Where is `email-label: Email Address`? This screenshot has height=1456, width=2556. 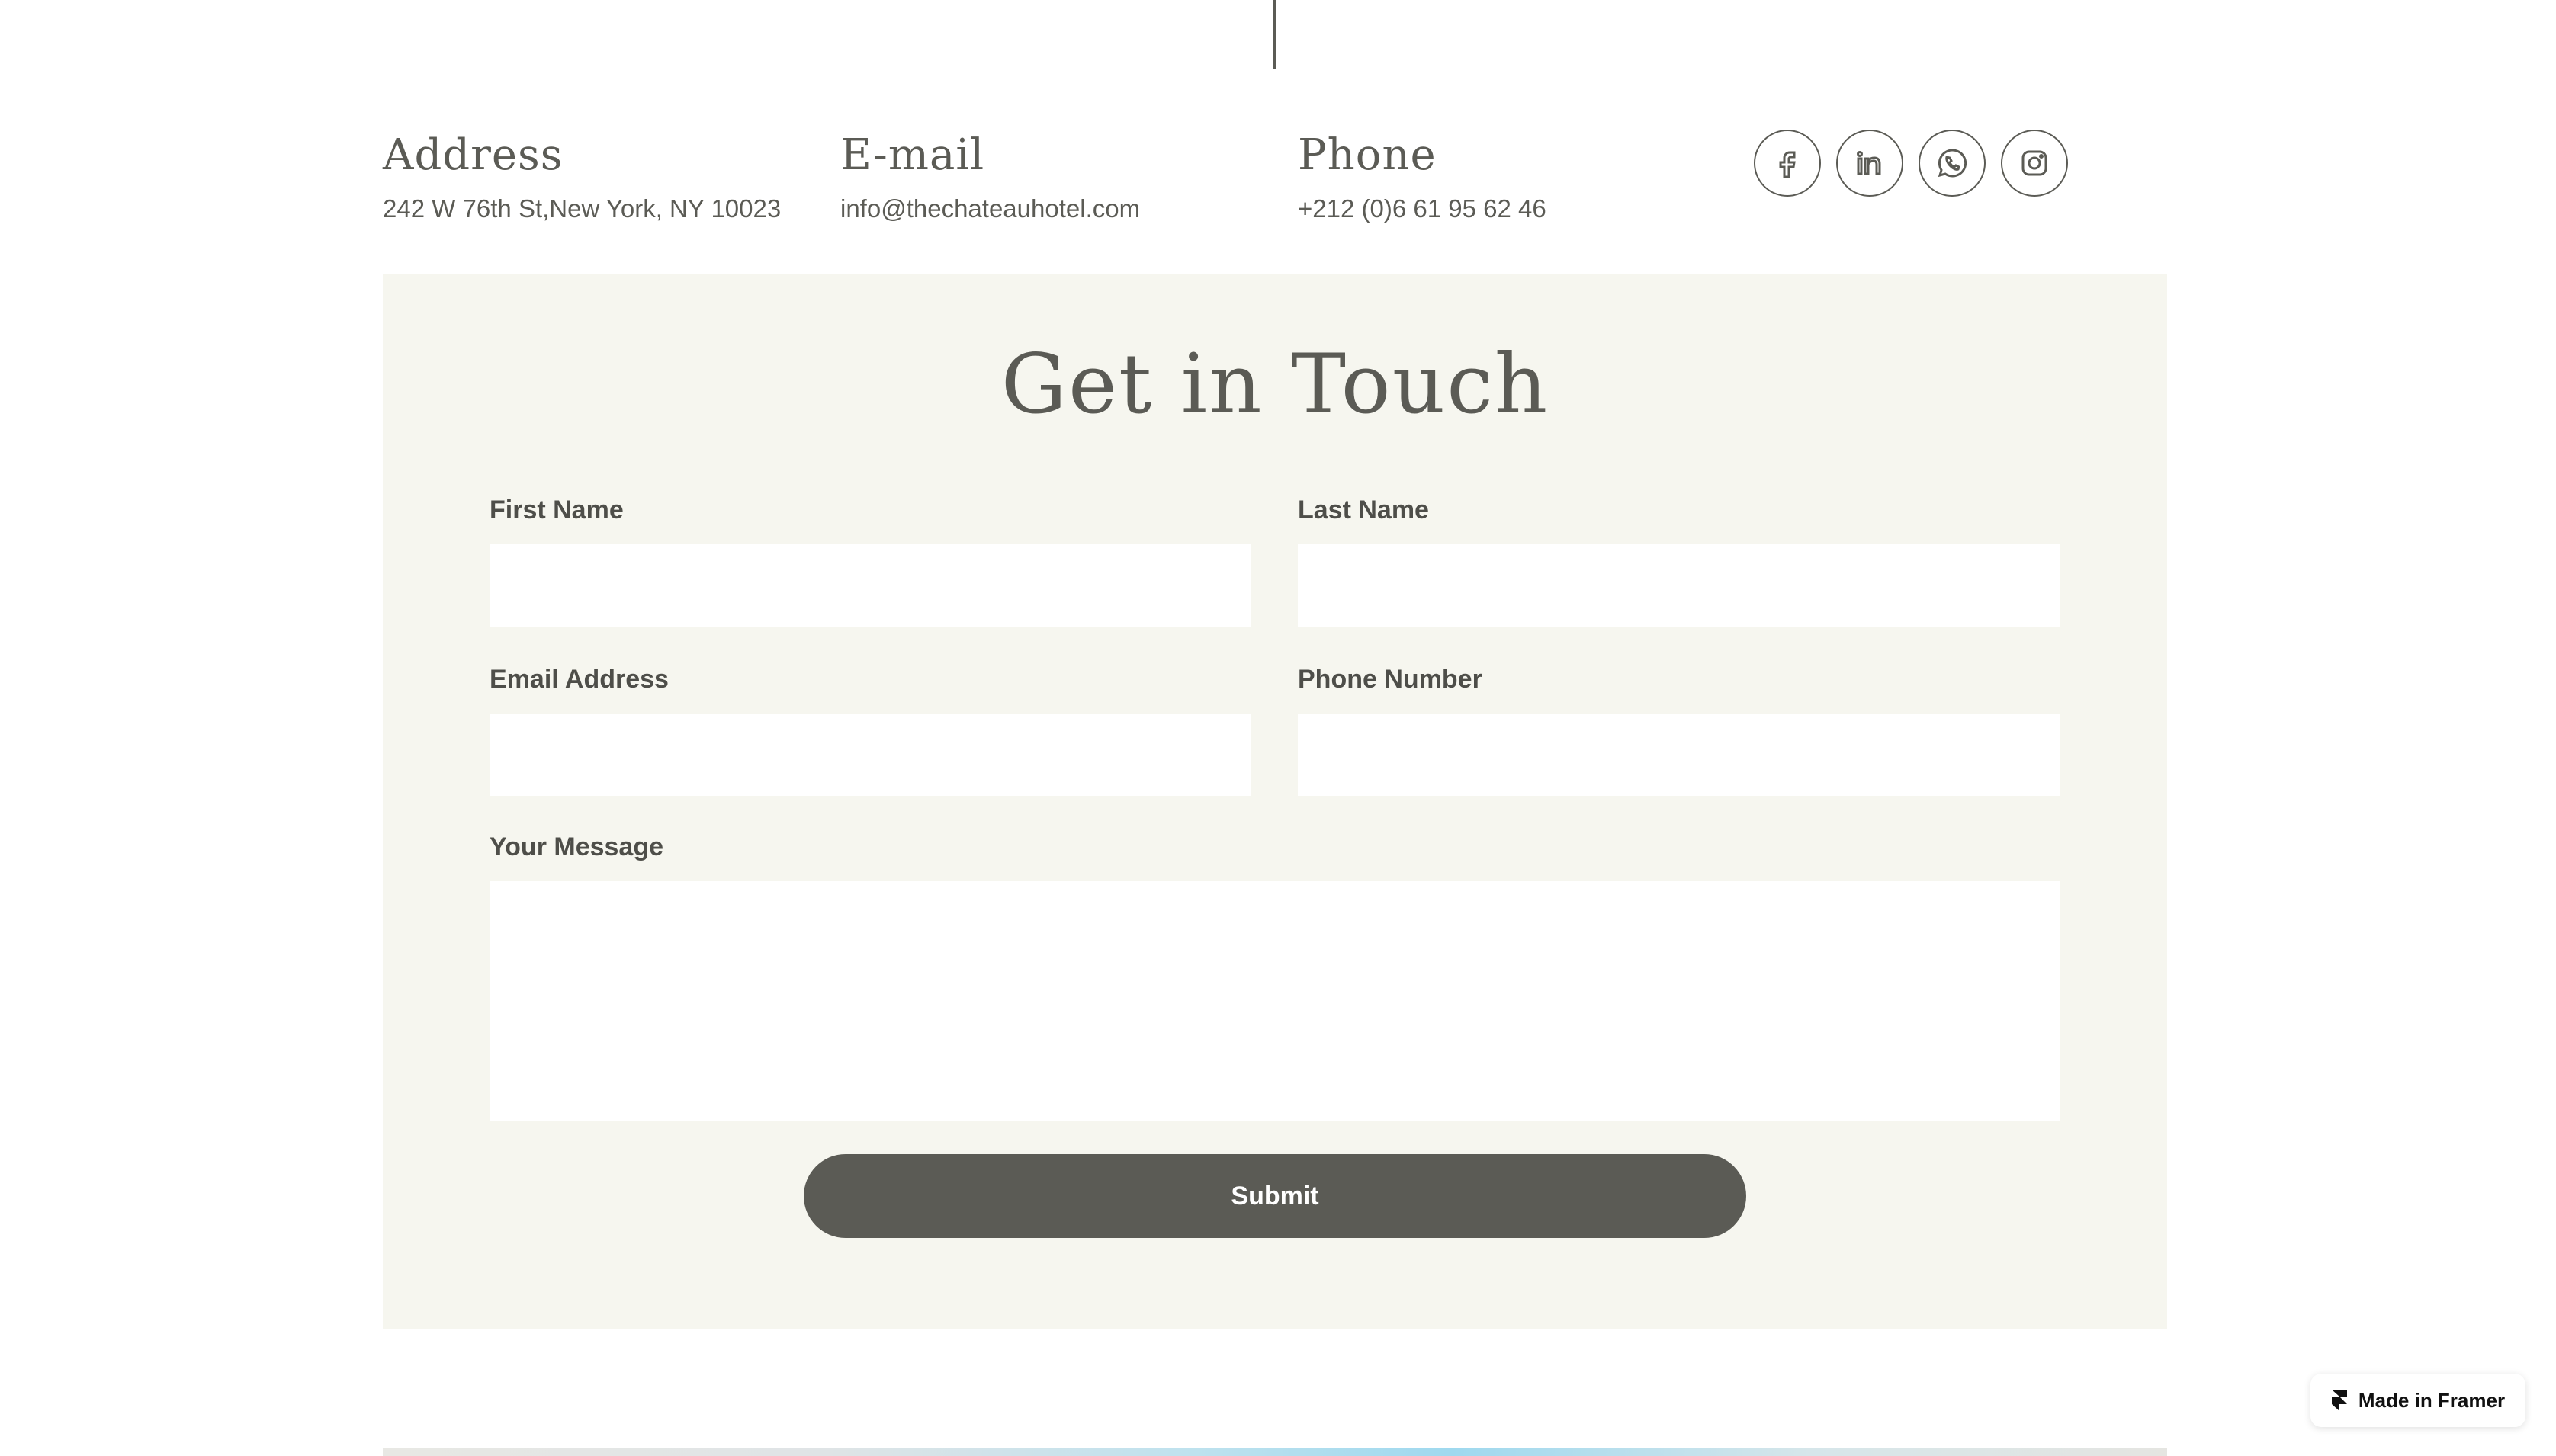 email-label: Email Address is located at coordinates (579, 679).